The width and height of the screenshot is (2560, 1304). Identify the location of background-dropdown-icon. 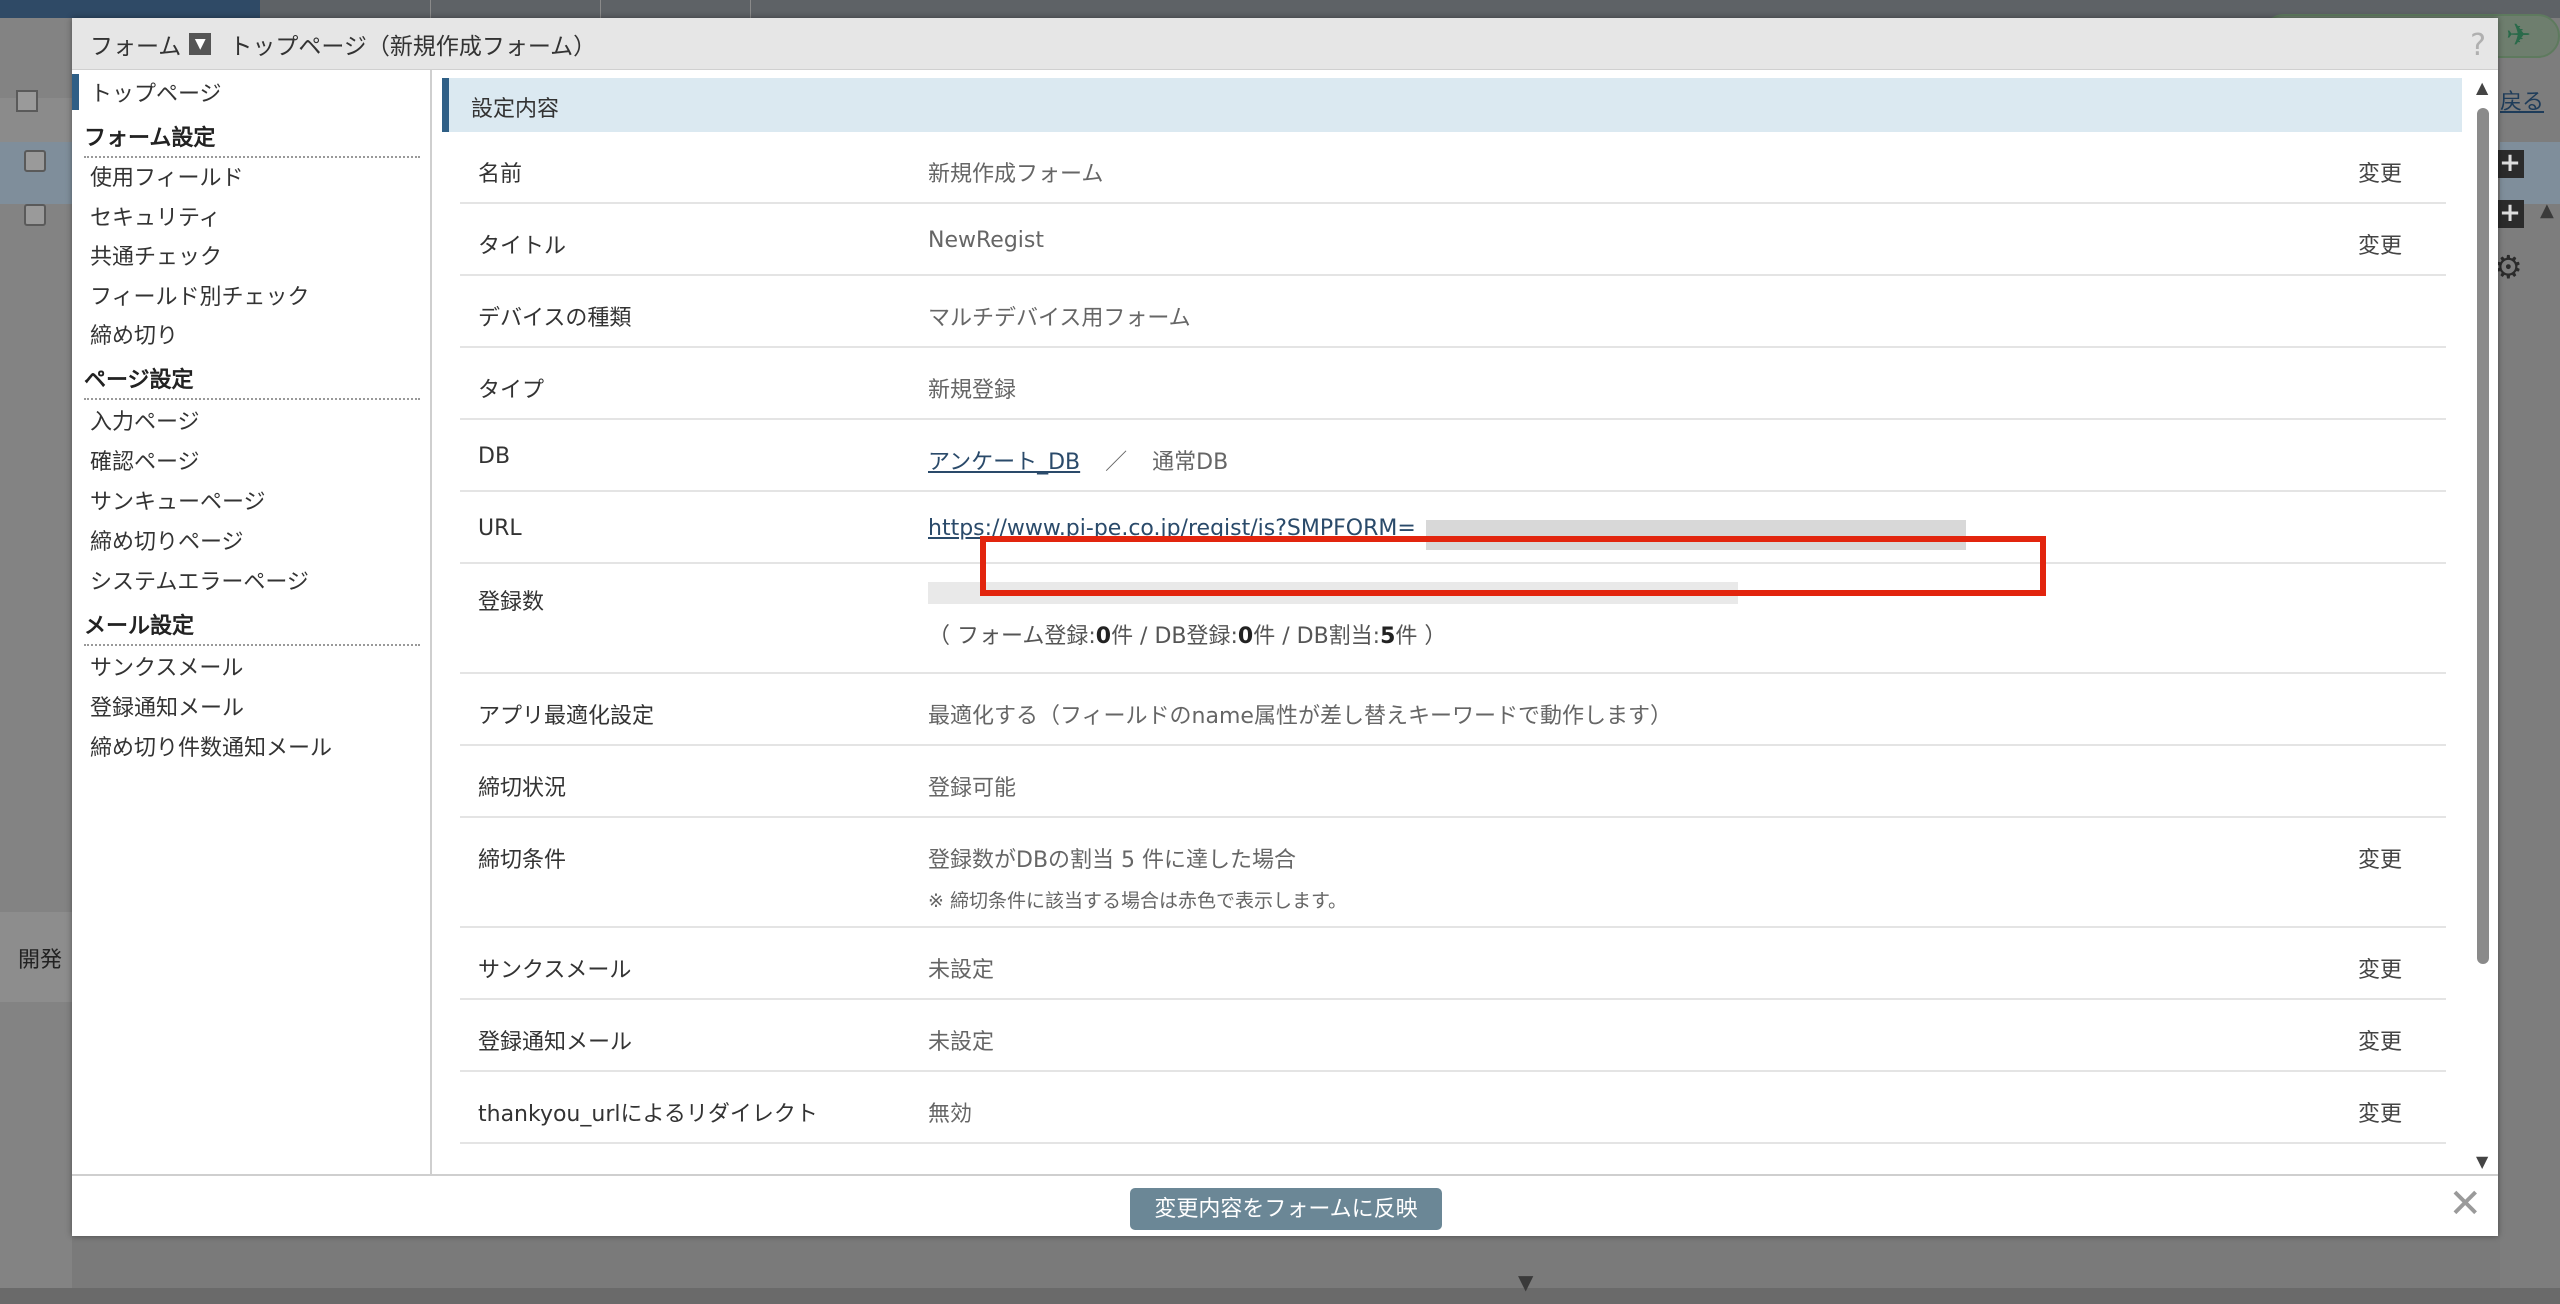
(27, 101).